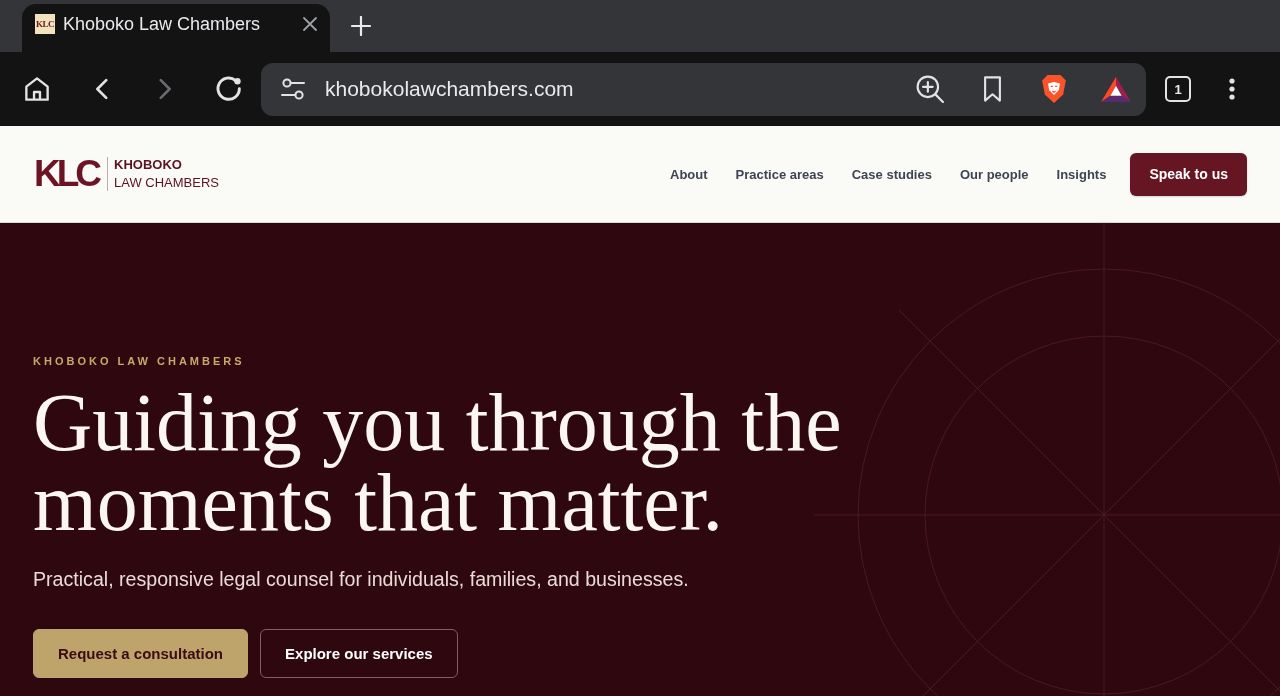 This screenshot has height=696, width=1280. I want to click on hero-heading: Guiding you through the moments that matter., so click(438, 463).